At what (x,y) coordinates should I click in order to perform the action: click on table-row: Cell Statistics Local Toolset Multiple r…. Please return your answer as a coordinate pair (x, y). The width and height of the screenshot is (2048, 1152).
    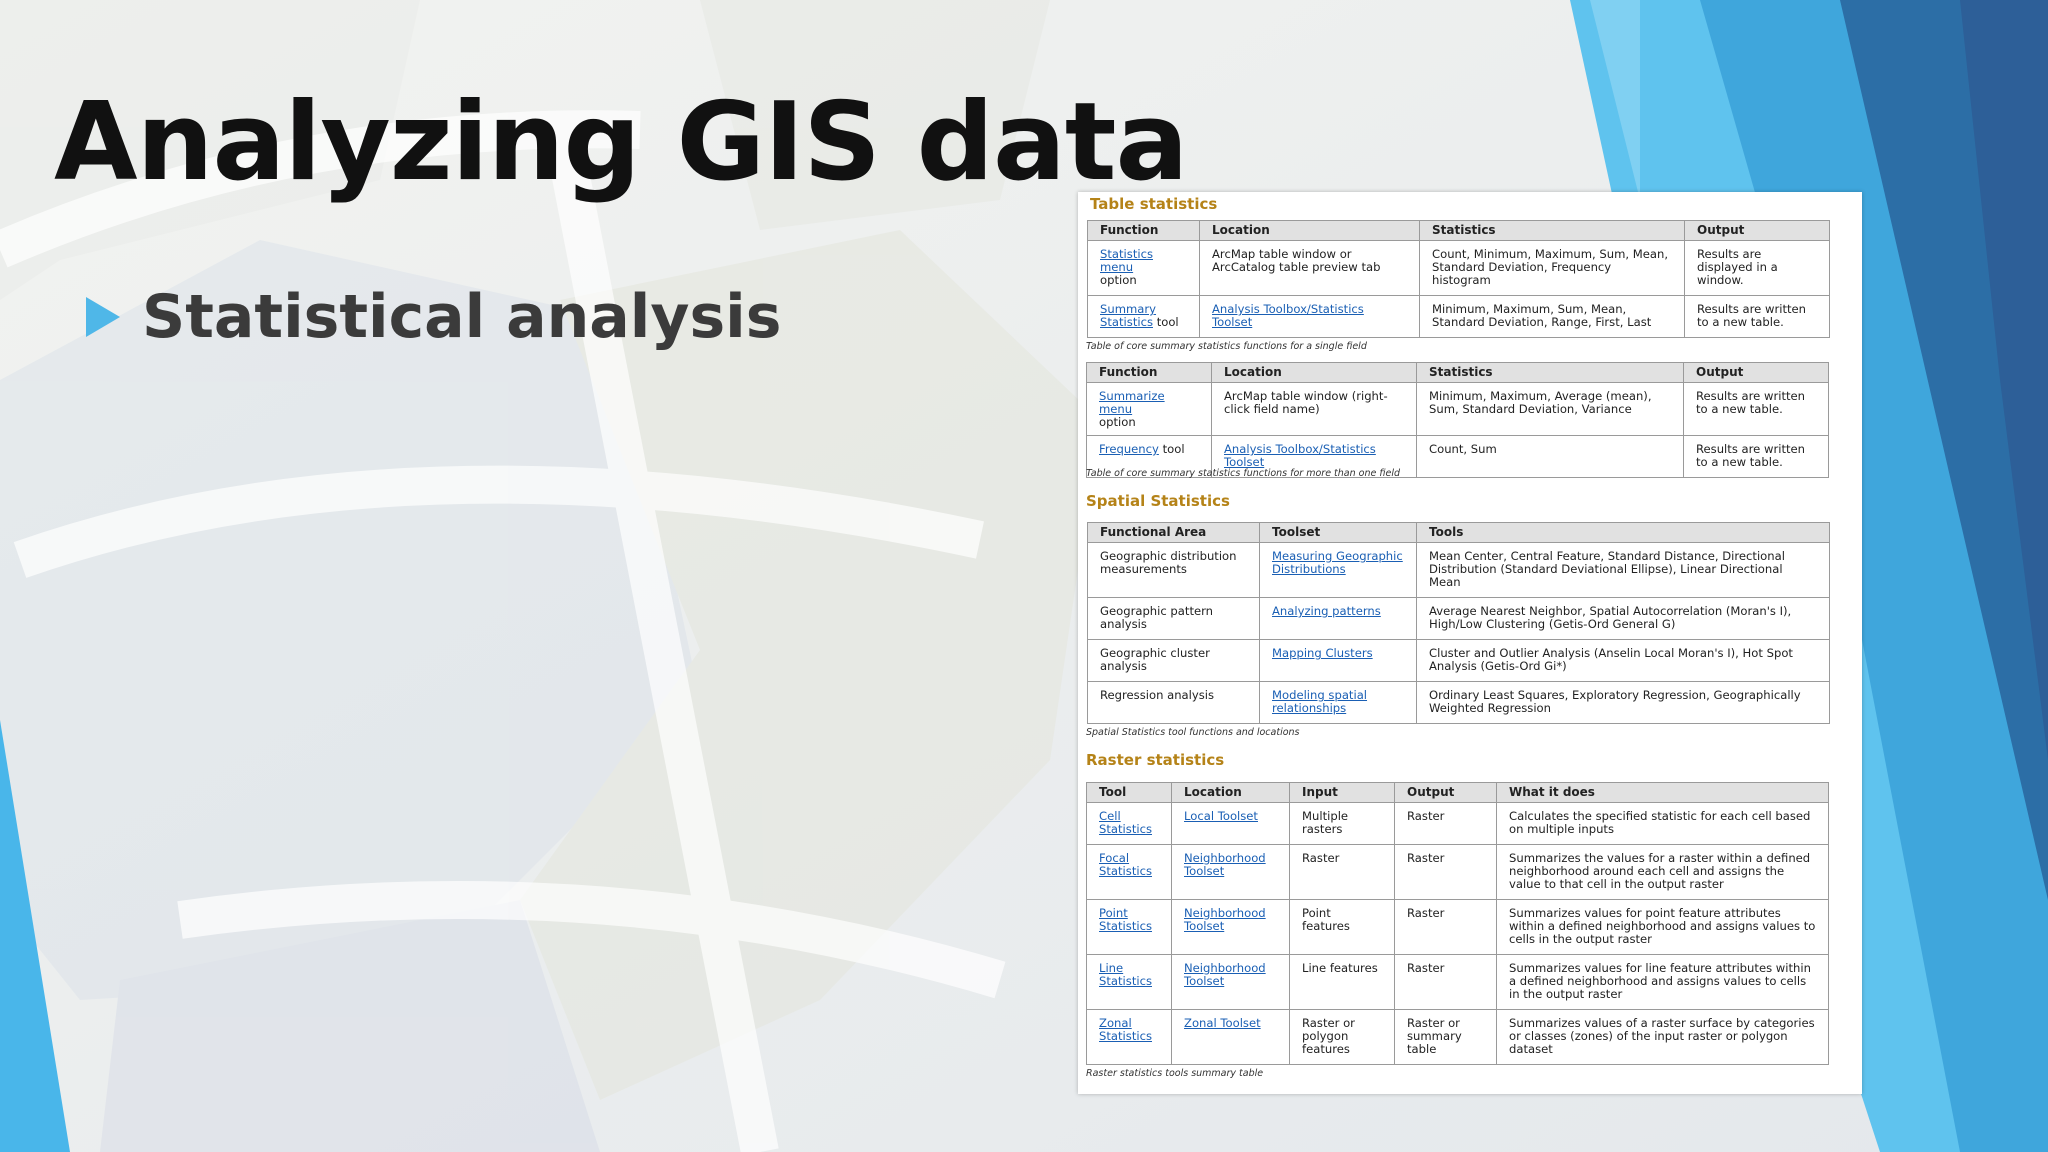
    Looking at the image, I should click on (1457, 823).